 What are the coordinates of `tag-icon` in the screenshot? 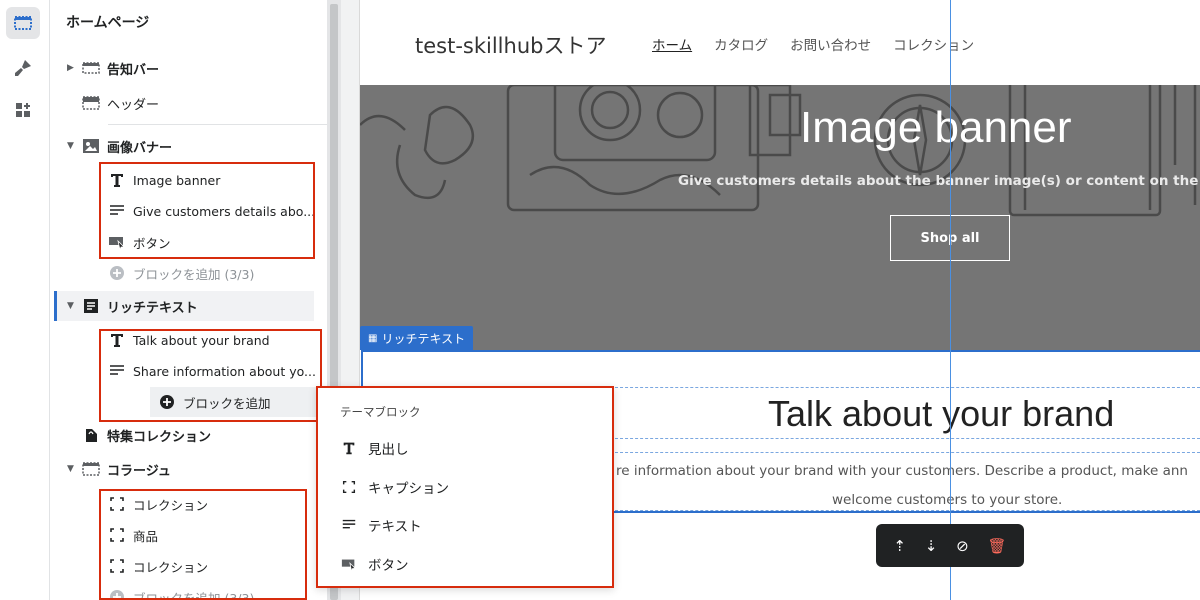 It's located at (91, 435).